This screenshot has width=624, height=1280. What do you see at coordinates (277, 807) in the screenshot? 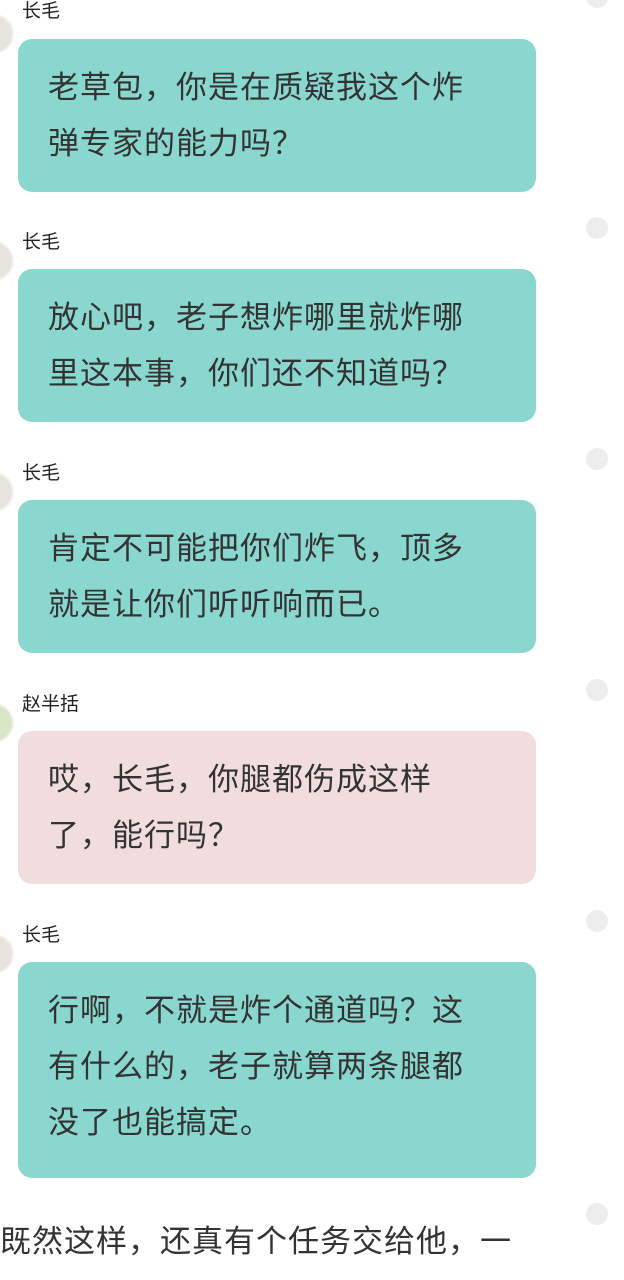
I see `message-bubble: 哎，长毛，你腿都伤成这样 了，能行吗？` at bounding box center [277, 807].